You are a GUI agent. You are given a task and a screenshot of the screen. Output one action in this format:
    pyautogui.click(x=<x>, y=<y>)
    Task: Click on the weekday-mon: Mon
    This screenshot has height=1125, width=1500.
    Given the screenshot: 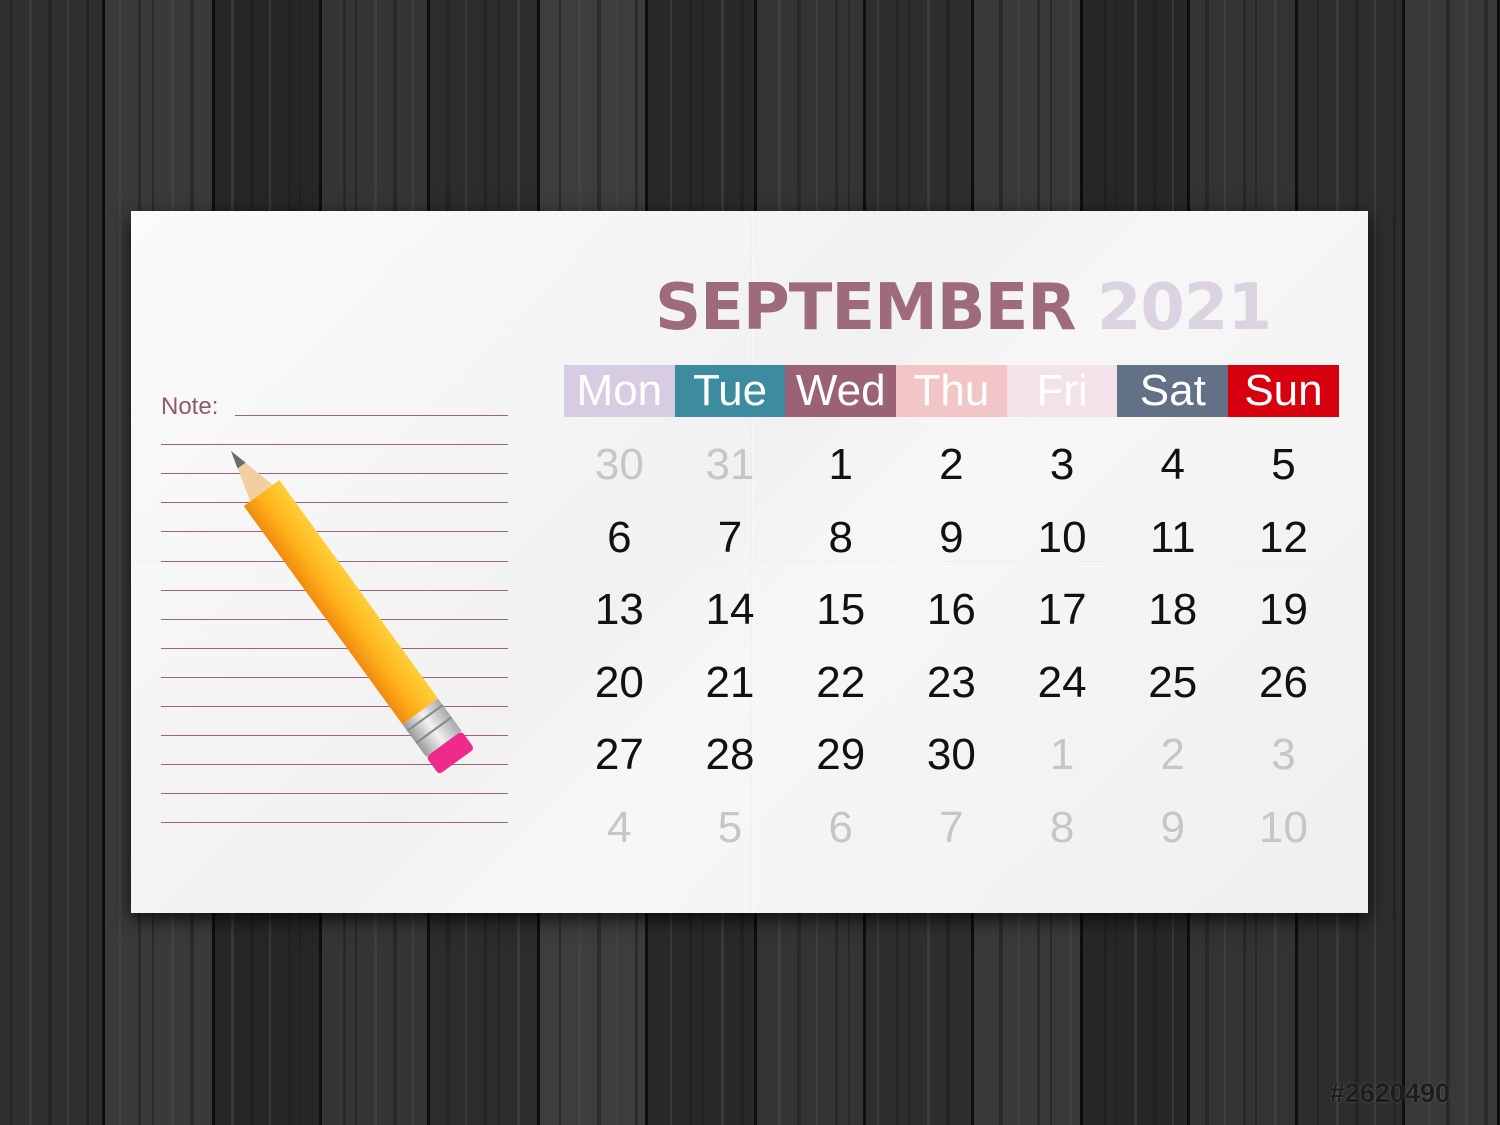 What is the action you would take?
    pyautogui.click(x=619, y=391)
    